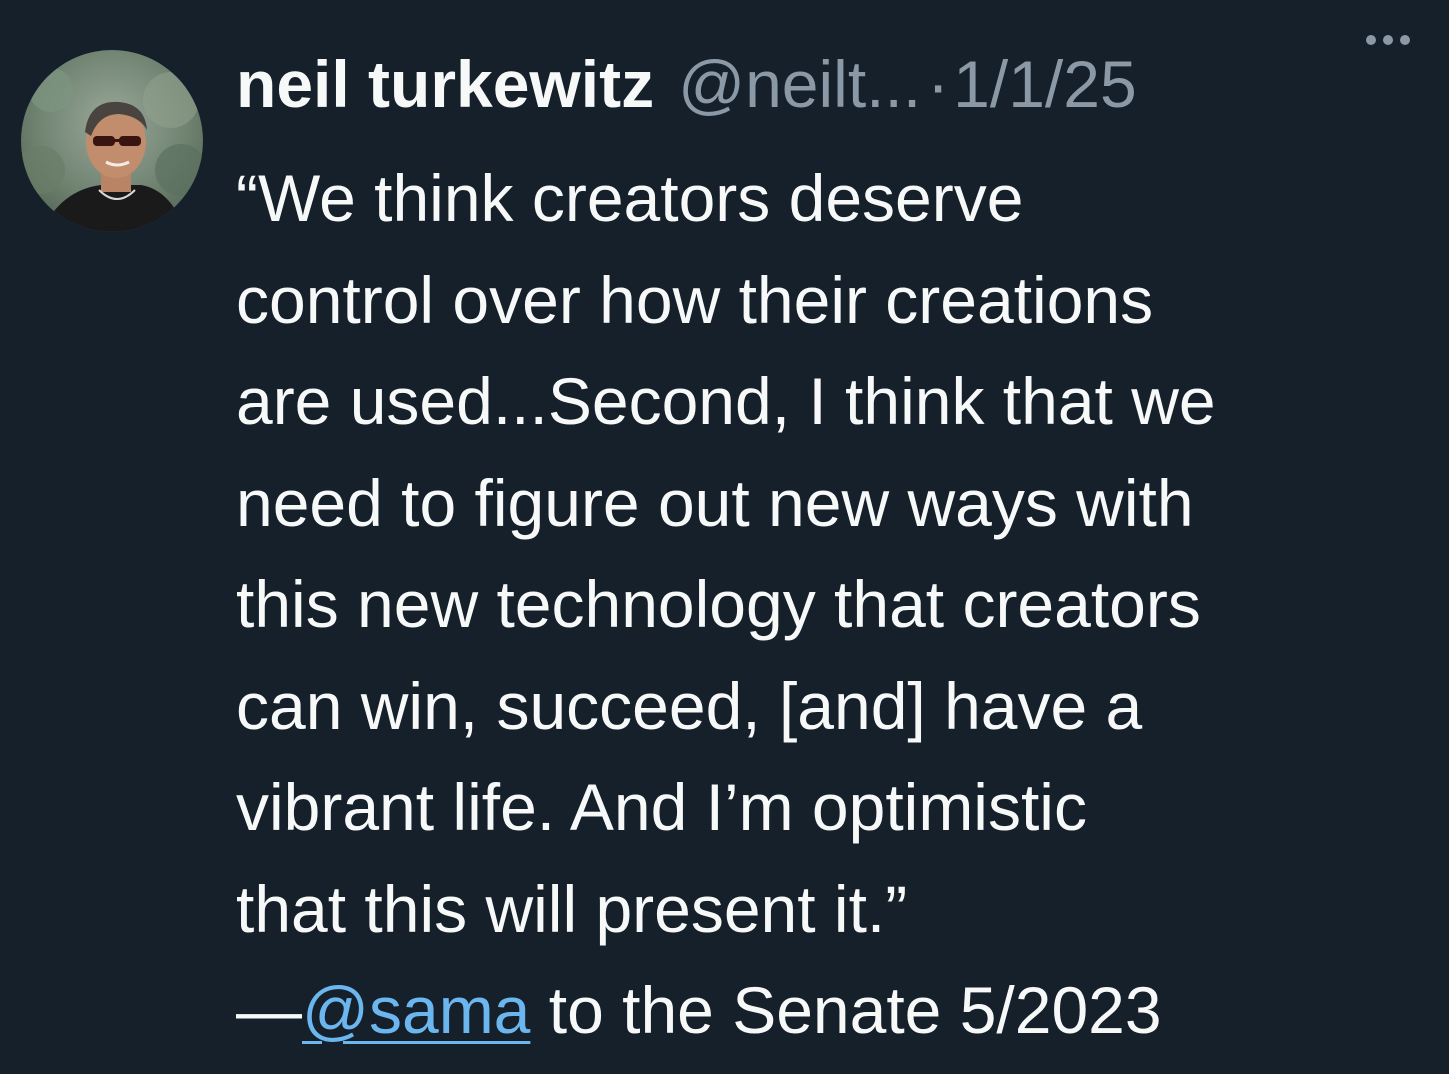 The width and height of the screenshot is (1449, 1074). What do you see at coordinates (416, 1010) in the screenshot?
I see `mention-link: @sama` at bounding box center [416, 1010].